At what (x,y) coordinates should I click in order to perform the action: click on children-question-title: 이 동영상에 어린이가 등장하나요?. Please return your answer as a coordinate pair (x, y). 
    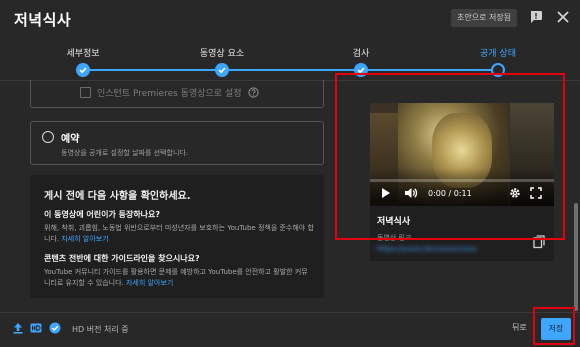
    Looking at the image, I should click on (102, 214).